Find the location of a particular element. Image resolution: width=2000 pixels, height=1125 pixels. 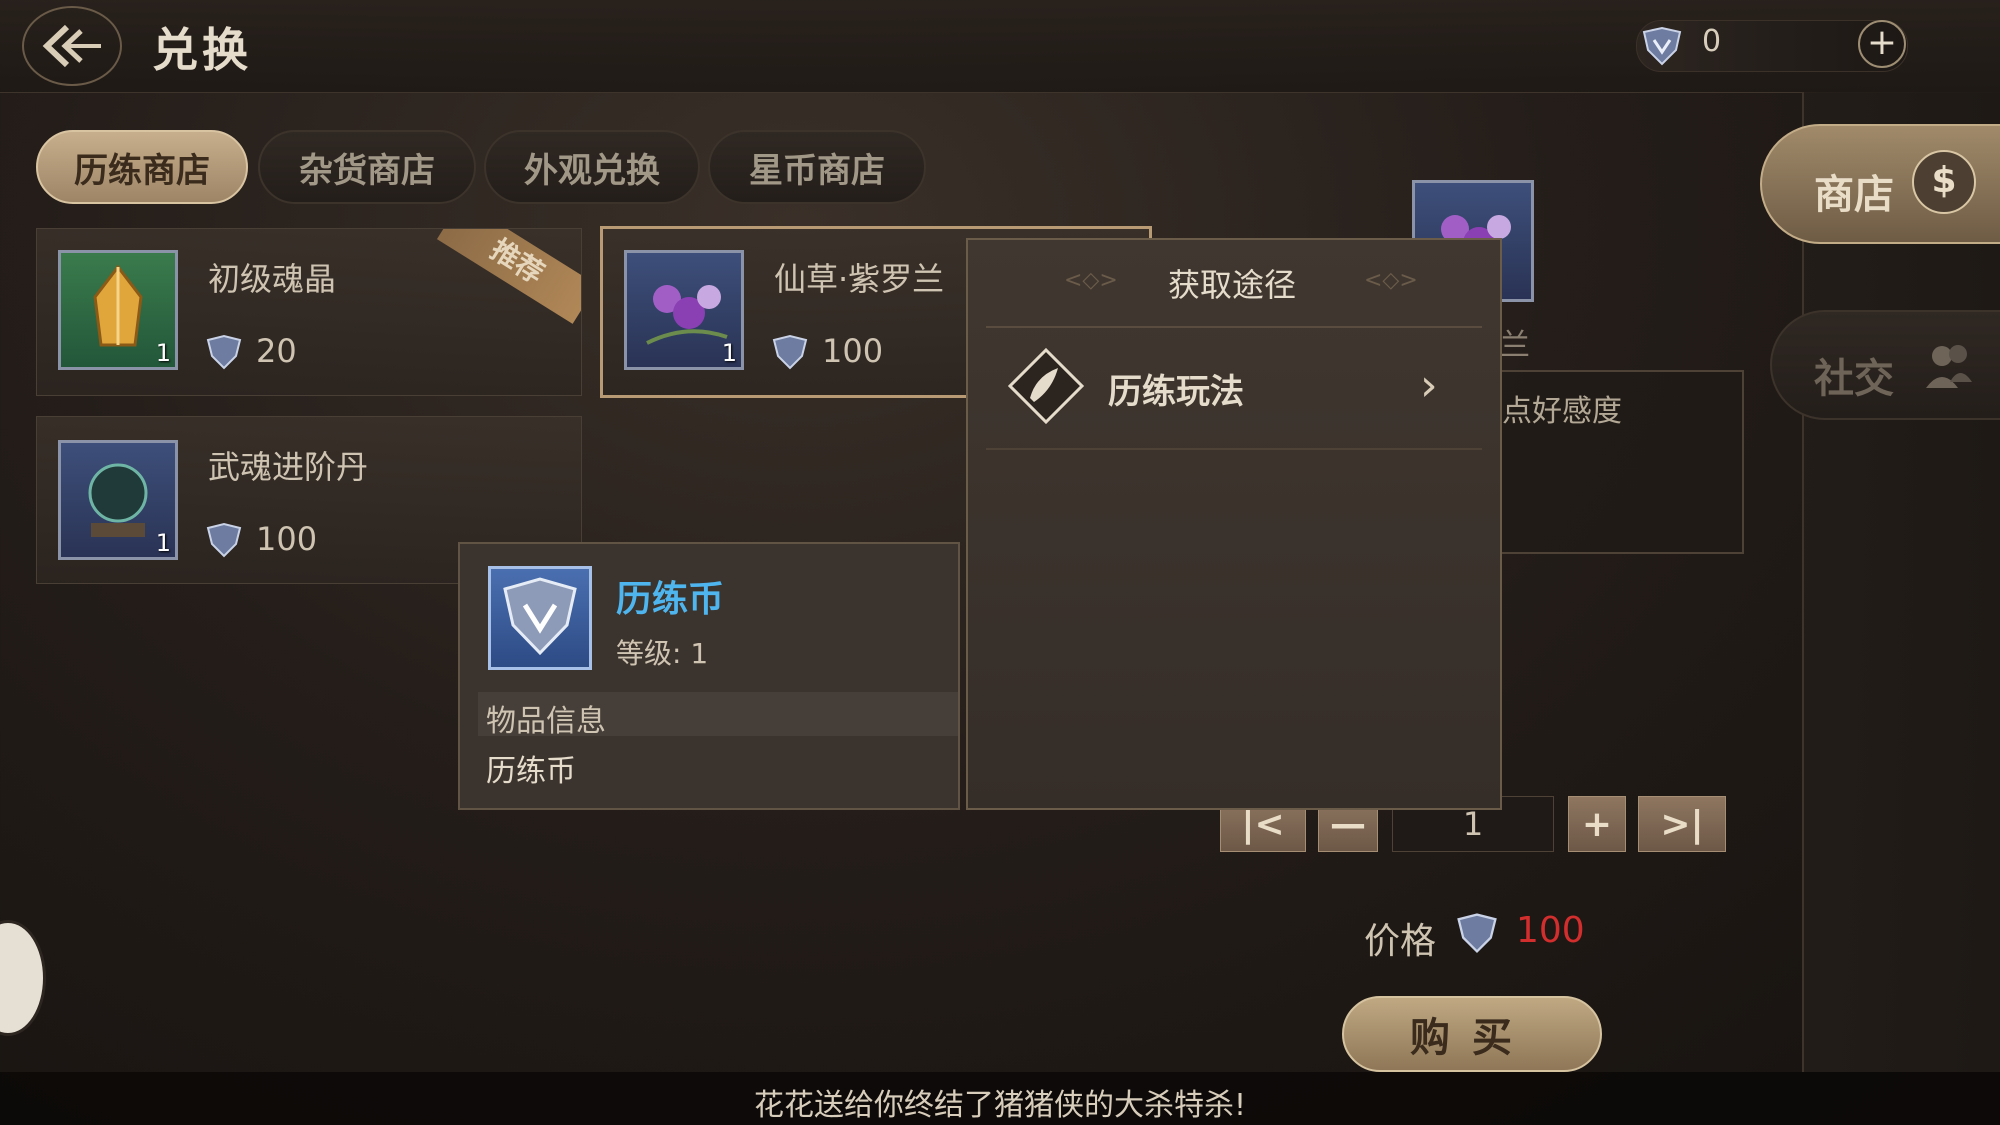

currency-value: 0 is located at coordinates (1712, 41).